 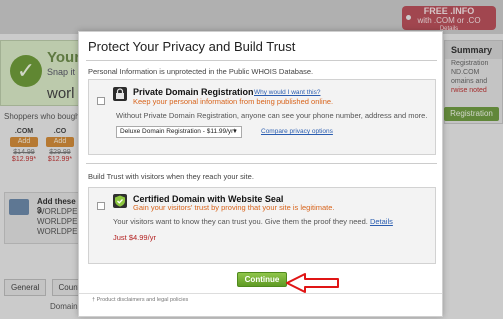 What do you see at coordinates (193, 92) in the screenshot?
I see `privacy-option-title: Private Domain Registration` at bounding box center [193, 92].